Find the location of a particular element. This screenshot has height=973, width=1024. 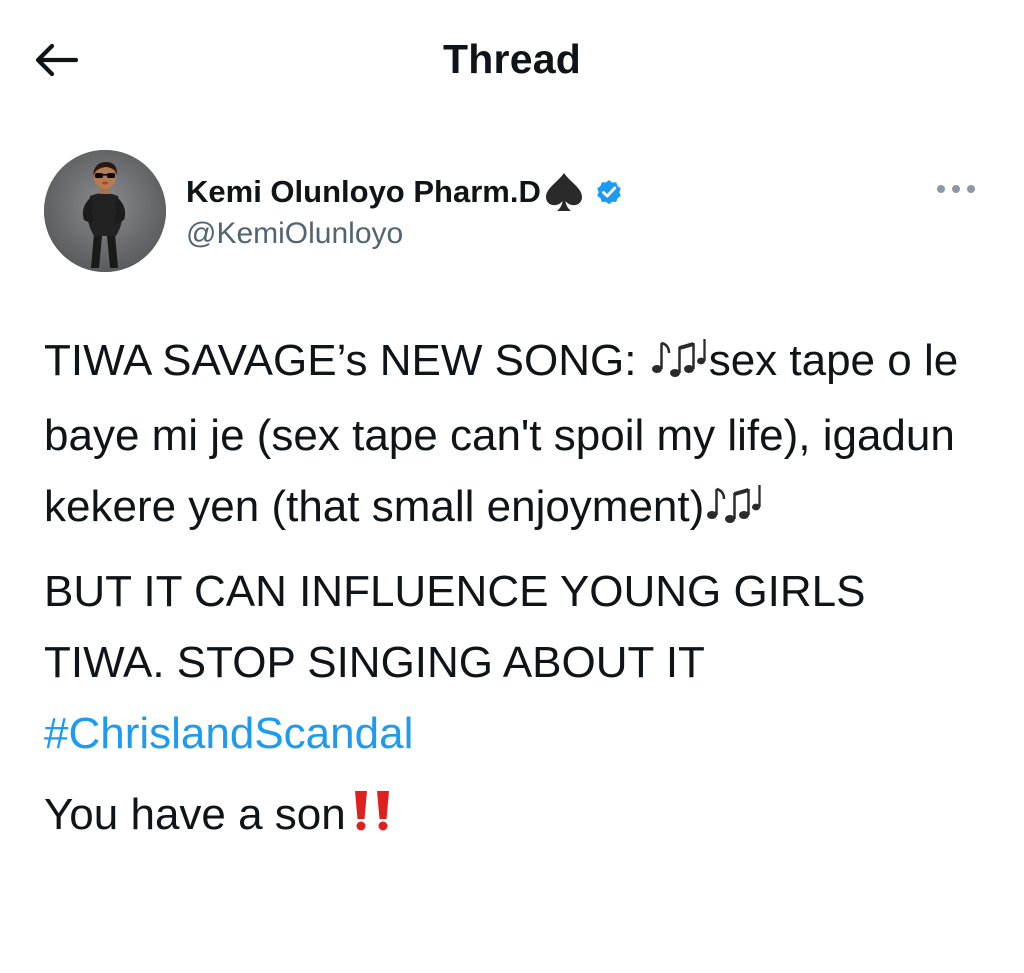

avatar-illustration is located at coordinates (105, 211).